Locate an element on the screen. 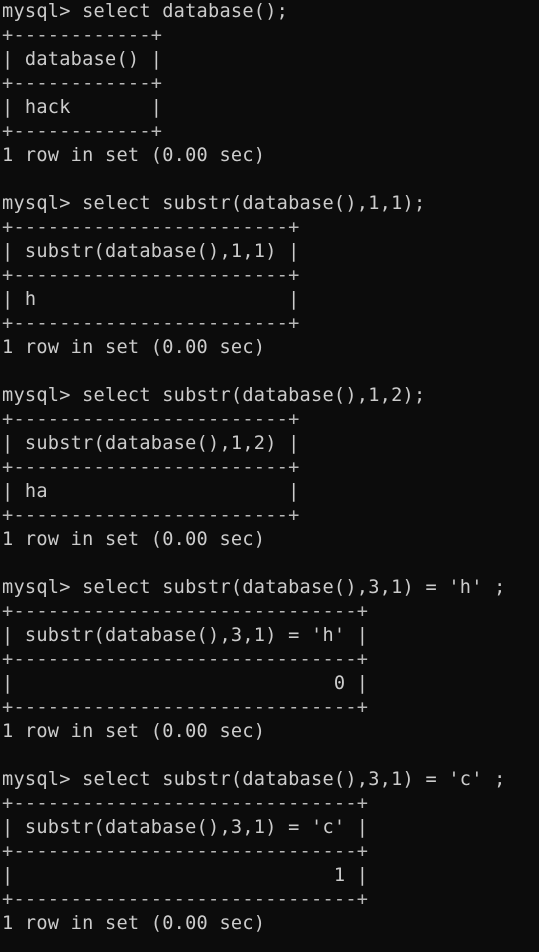 This screenshot has width=539, height=952. table-header-row: | substr(database(),3,1) = 'c' | is located at coordinates (185, 827).